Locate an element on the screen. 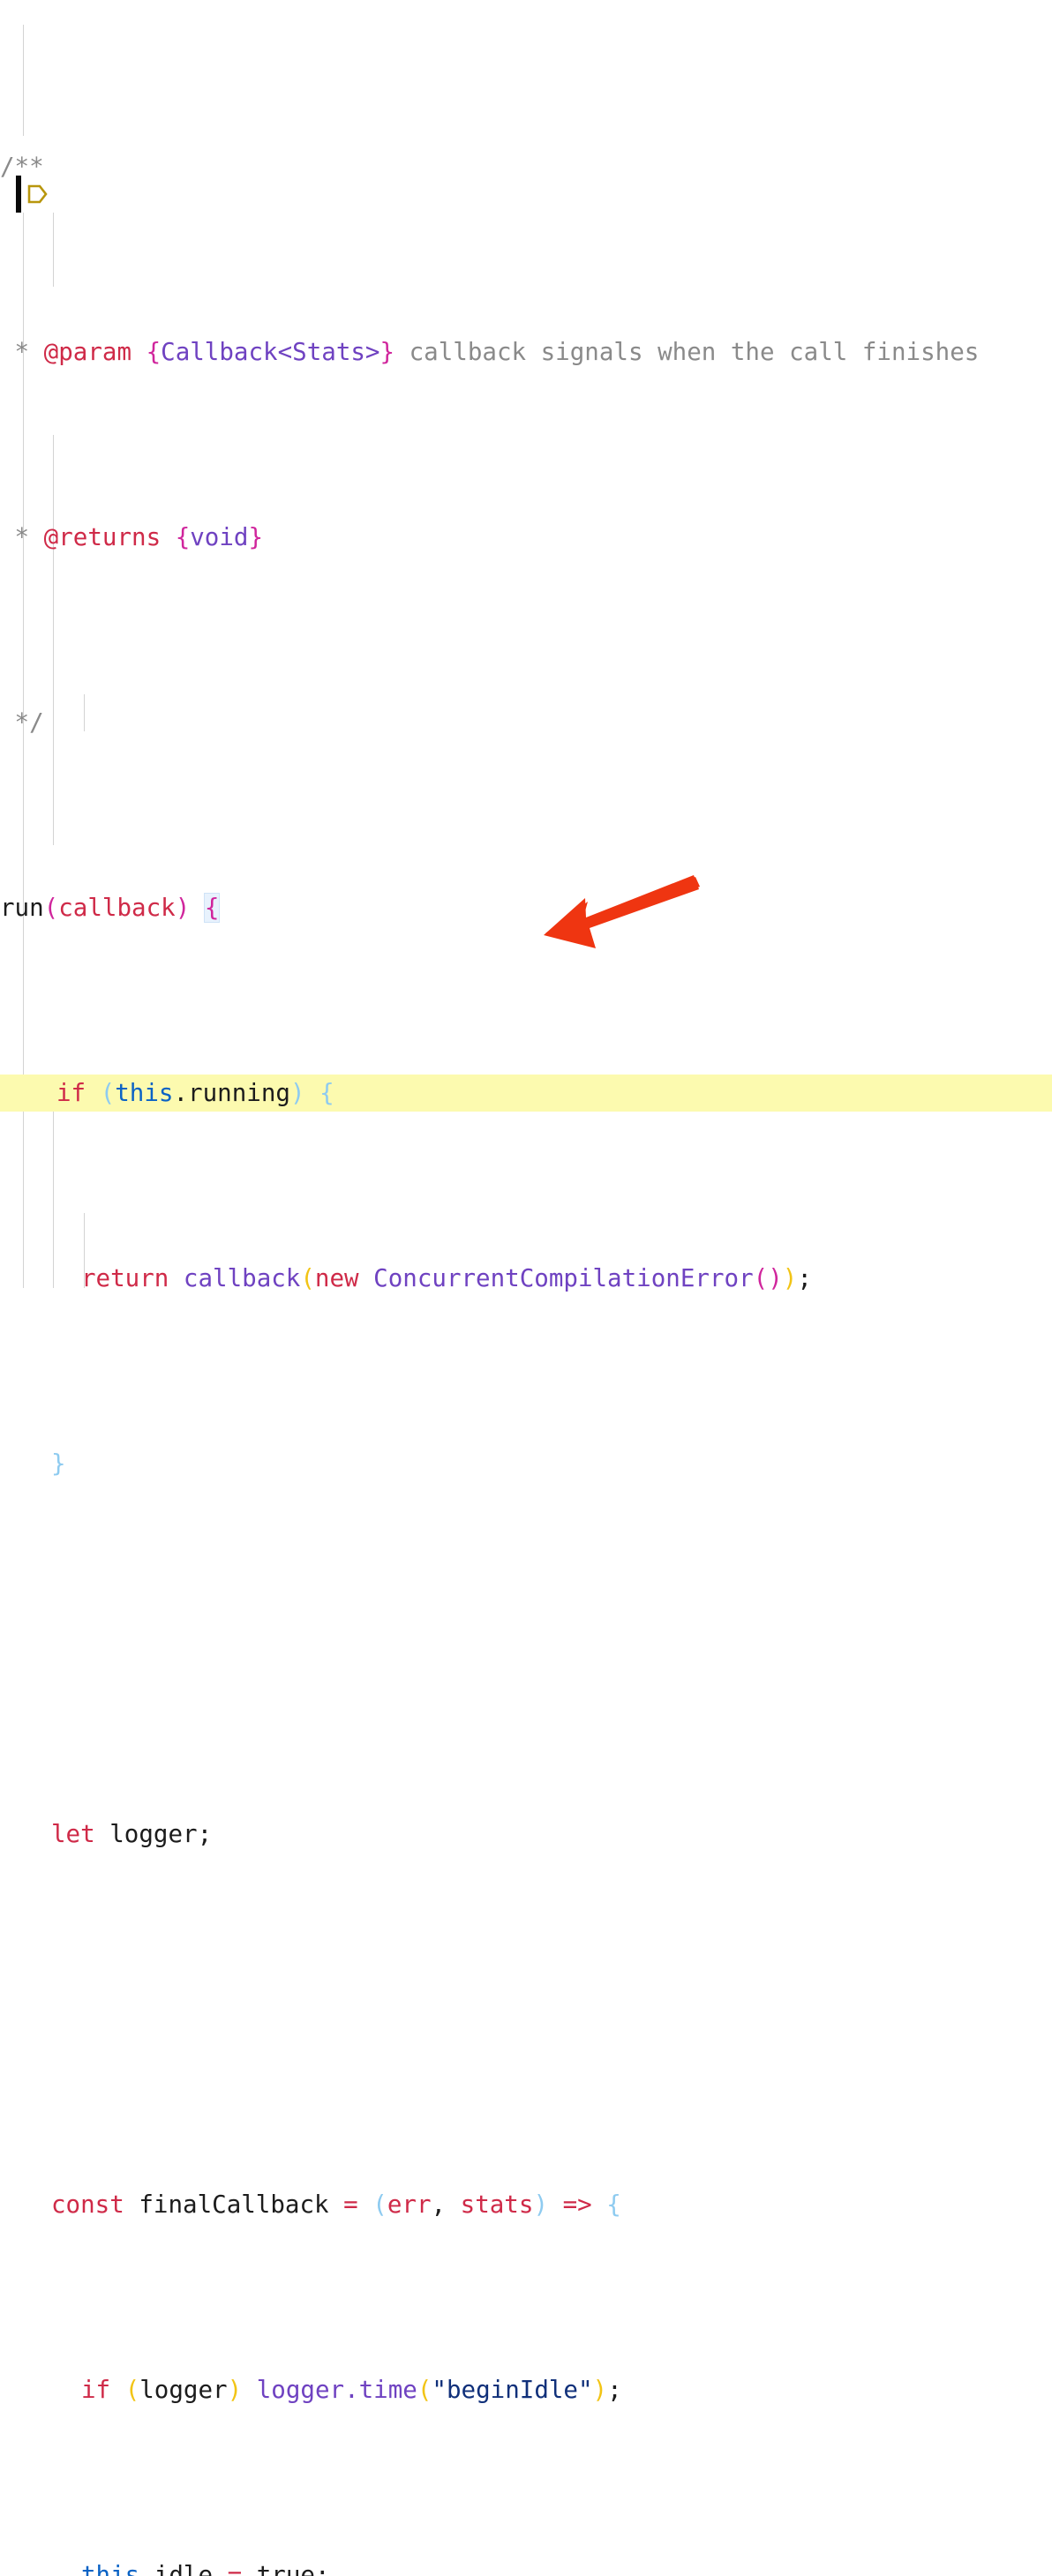 The width and height of the screenshot is (1052, 2576). code-line: if (logger) logger.time("beginIdle"); is located at coordinates (526, 2390).